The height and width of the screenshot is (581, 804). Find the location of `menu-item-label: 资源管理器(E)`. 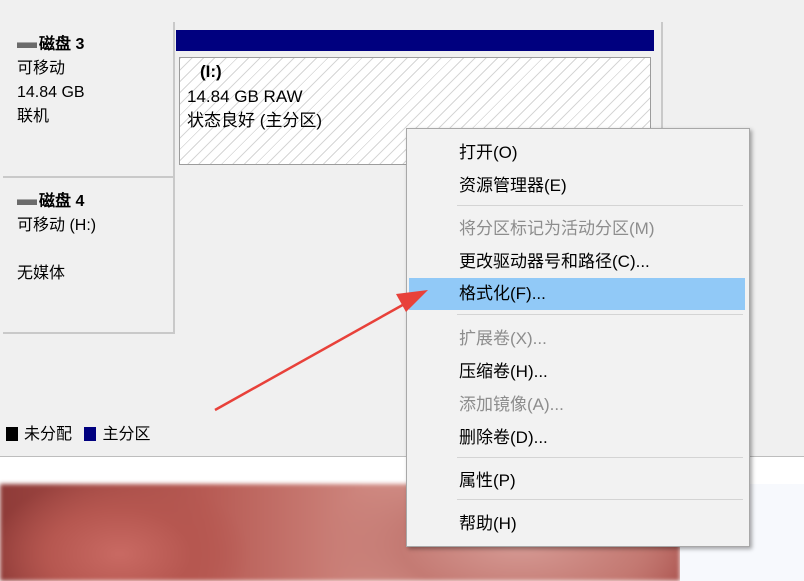

menu-item-label: 资源管理器(E) is located at coordinates (513, 185).